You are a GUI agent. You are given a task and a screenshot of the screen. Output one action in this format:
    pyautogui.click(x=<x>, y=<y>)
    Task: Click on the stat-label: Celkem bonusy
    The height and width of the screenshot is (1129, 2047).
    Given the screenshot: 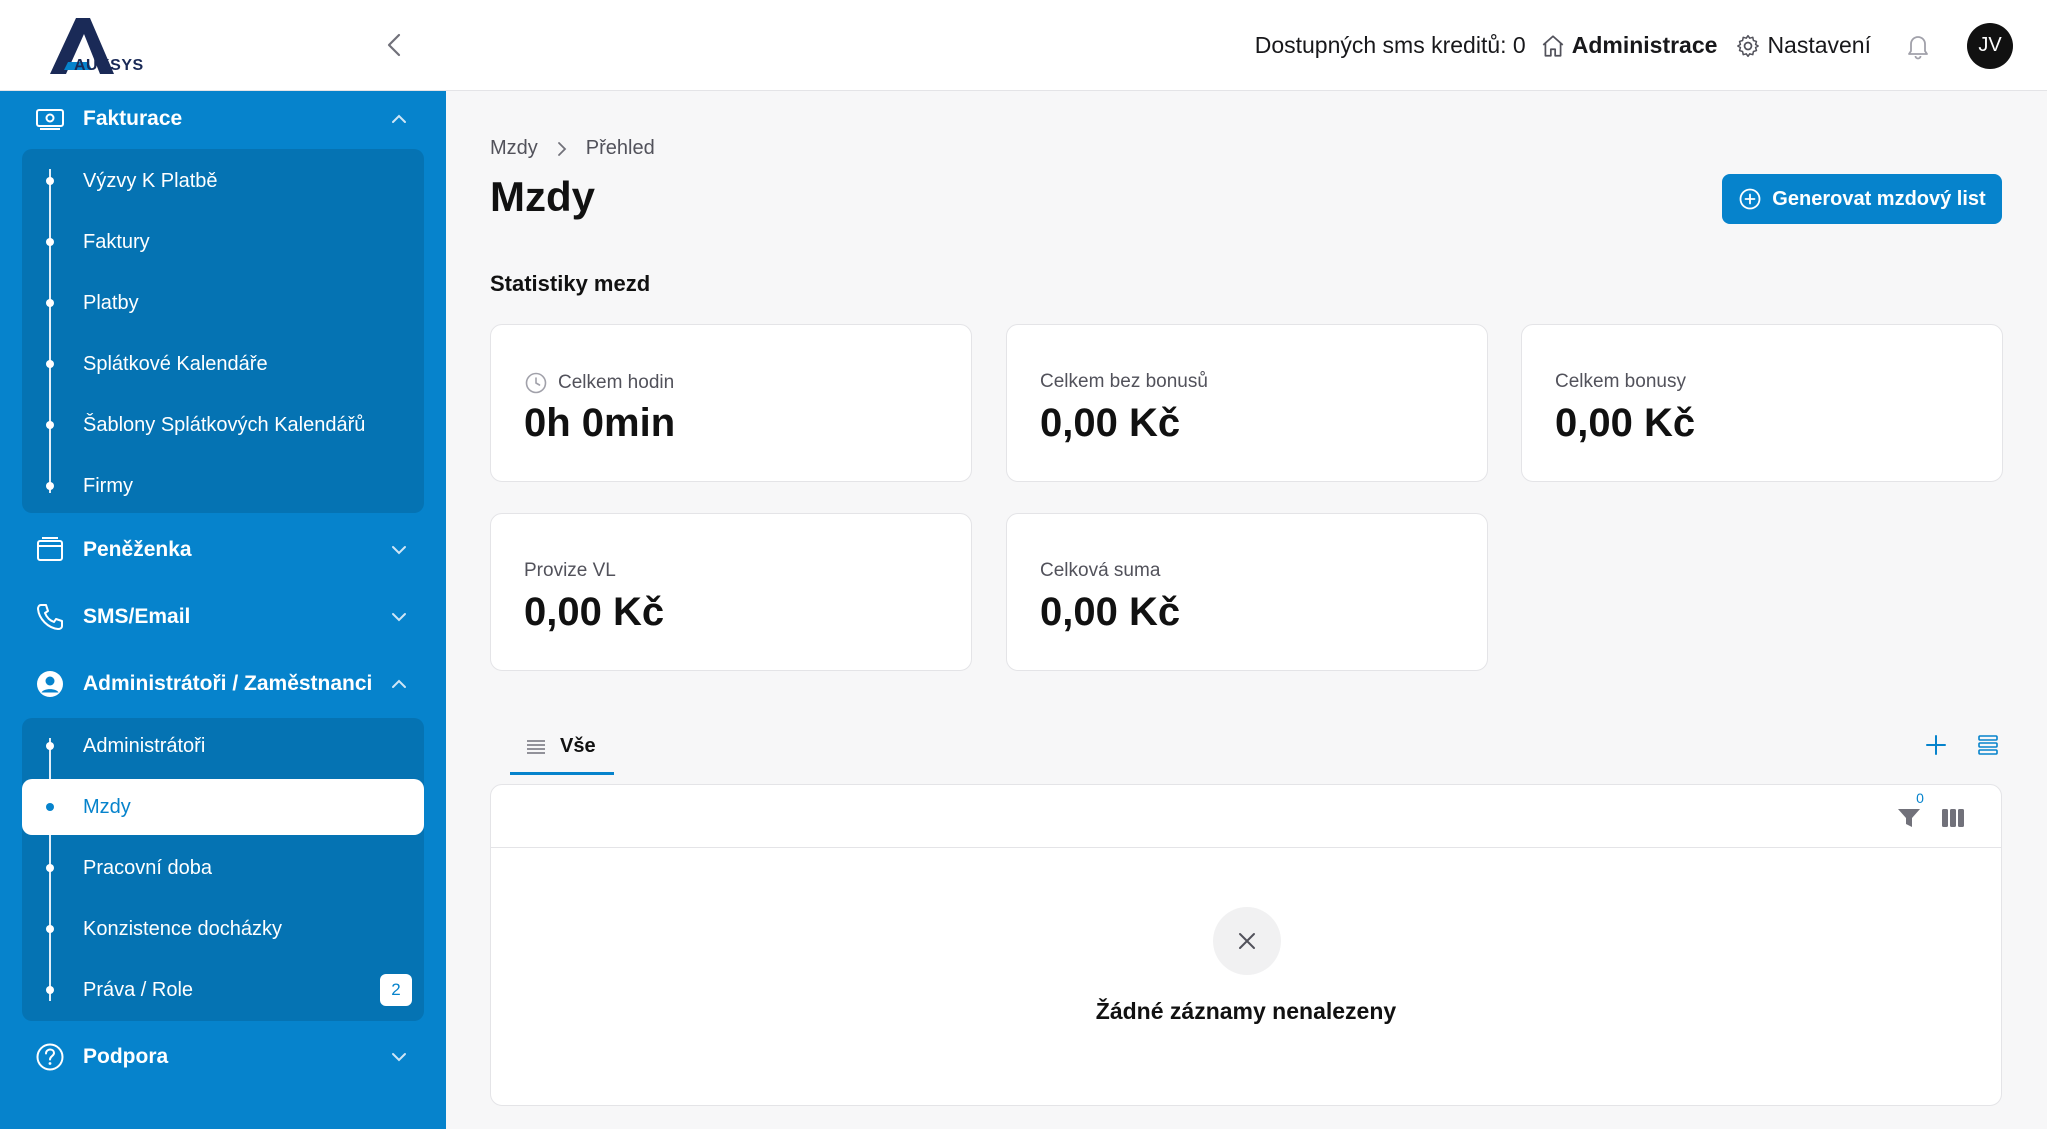 What is the action you would take?
    pyautogui.click(x=1620, y=381)
    